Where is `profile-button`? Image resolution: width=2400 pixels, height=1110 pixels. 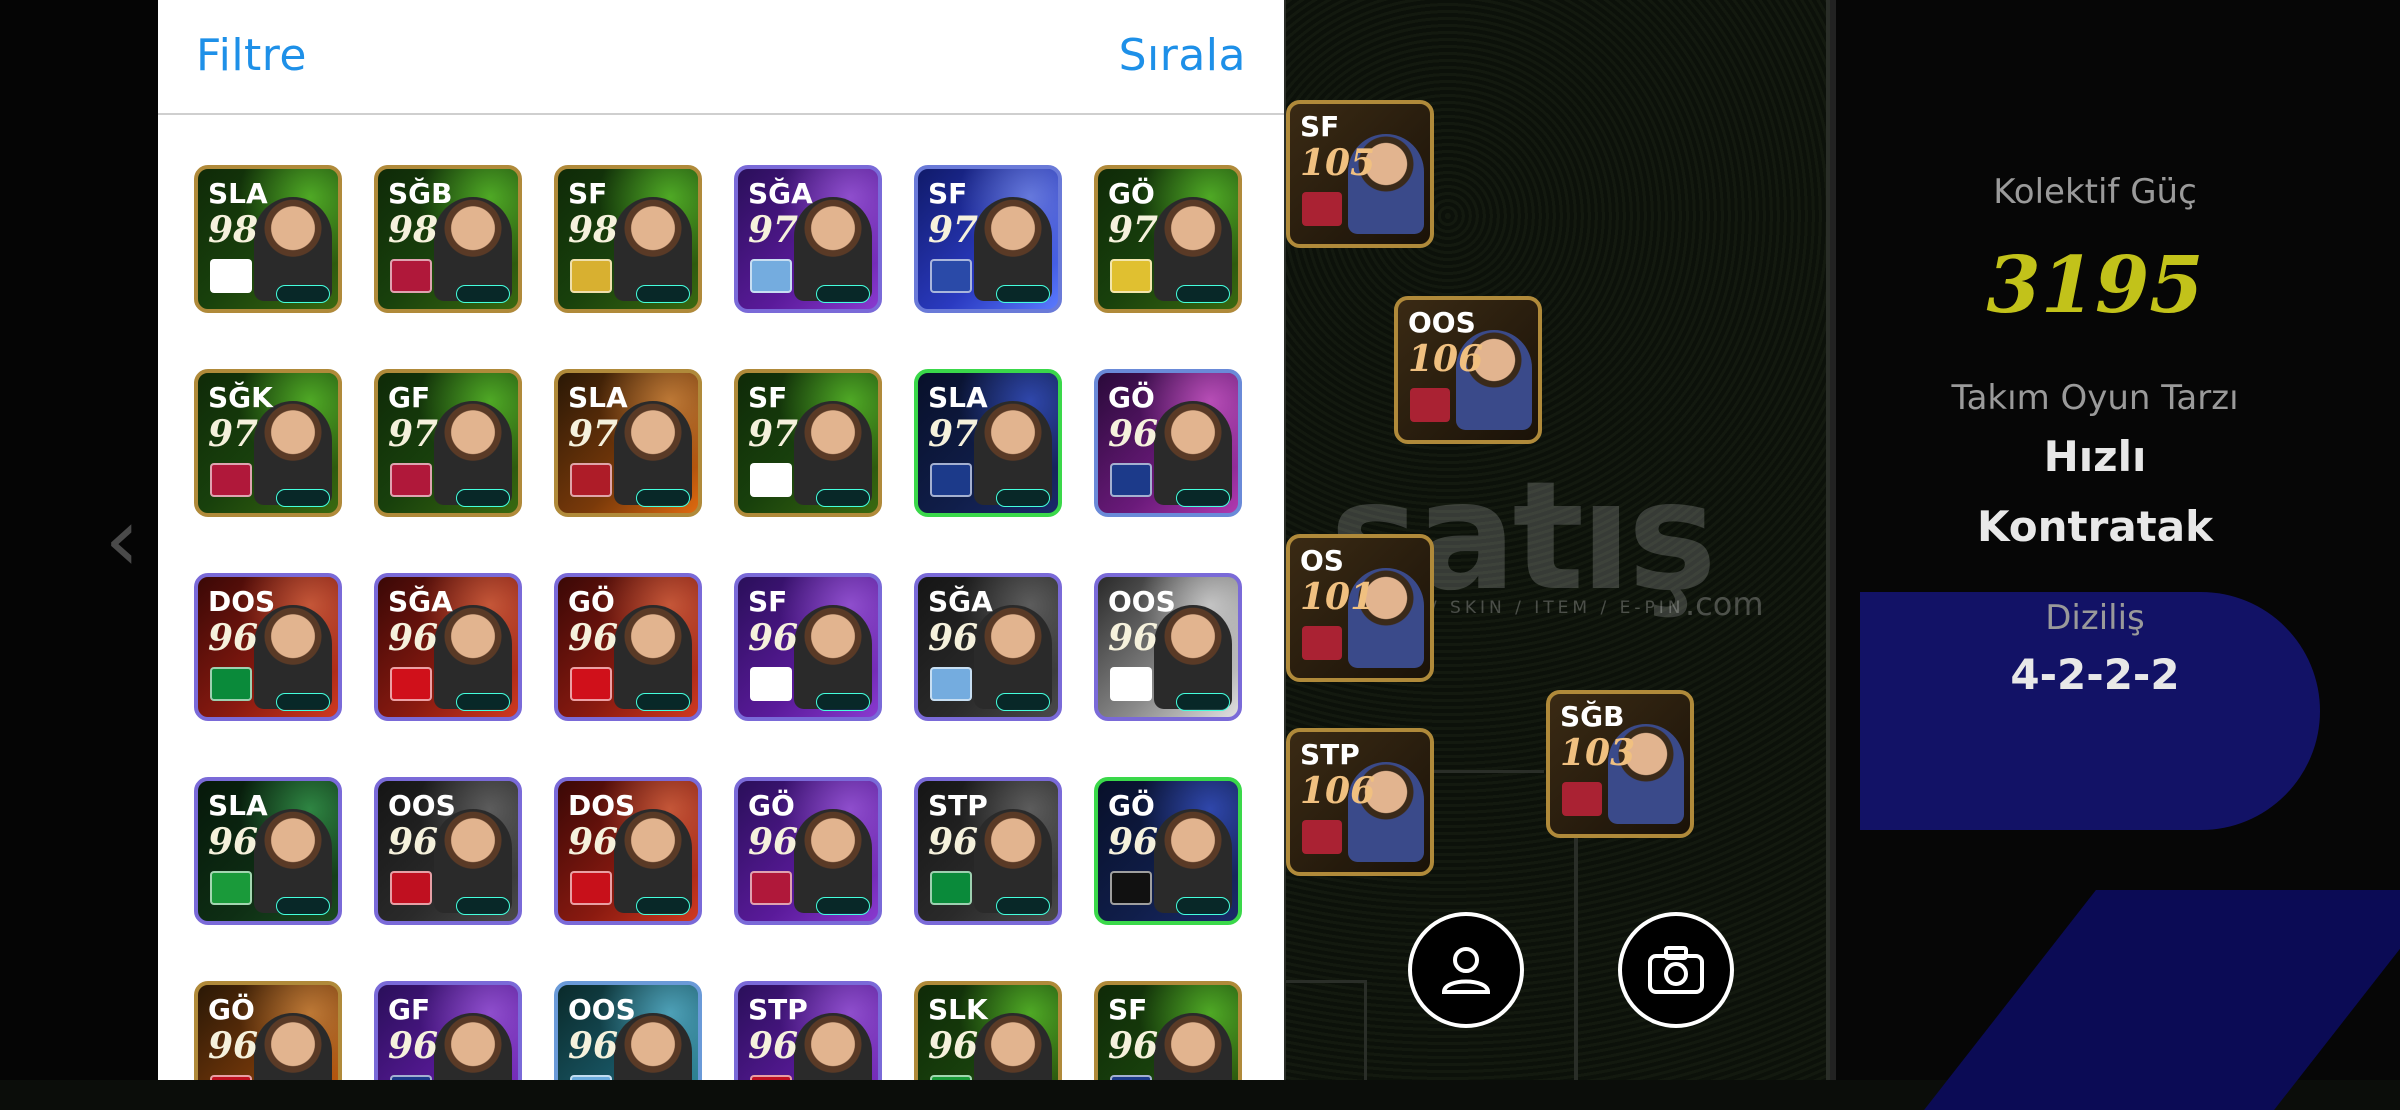 profile-button is located at coordinates (1466, 970).